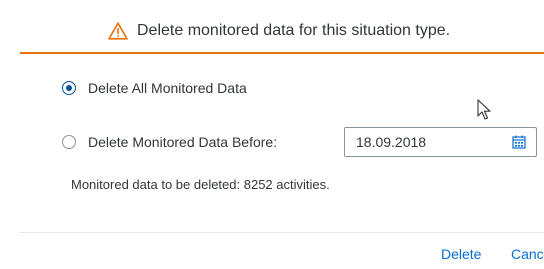 The image size is (544, 269). Describe the element at coordinates (183, 142) in the screenshot. I see `radio-label-delete-before: Delete Monitored Data Before:` at that location.